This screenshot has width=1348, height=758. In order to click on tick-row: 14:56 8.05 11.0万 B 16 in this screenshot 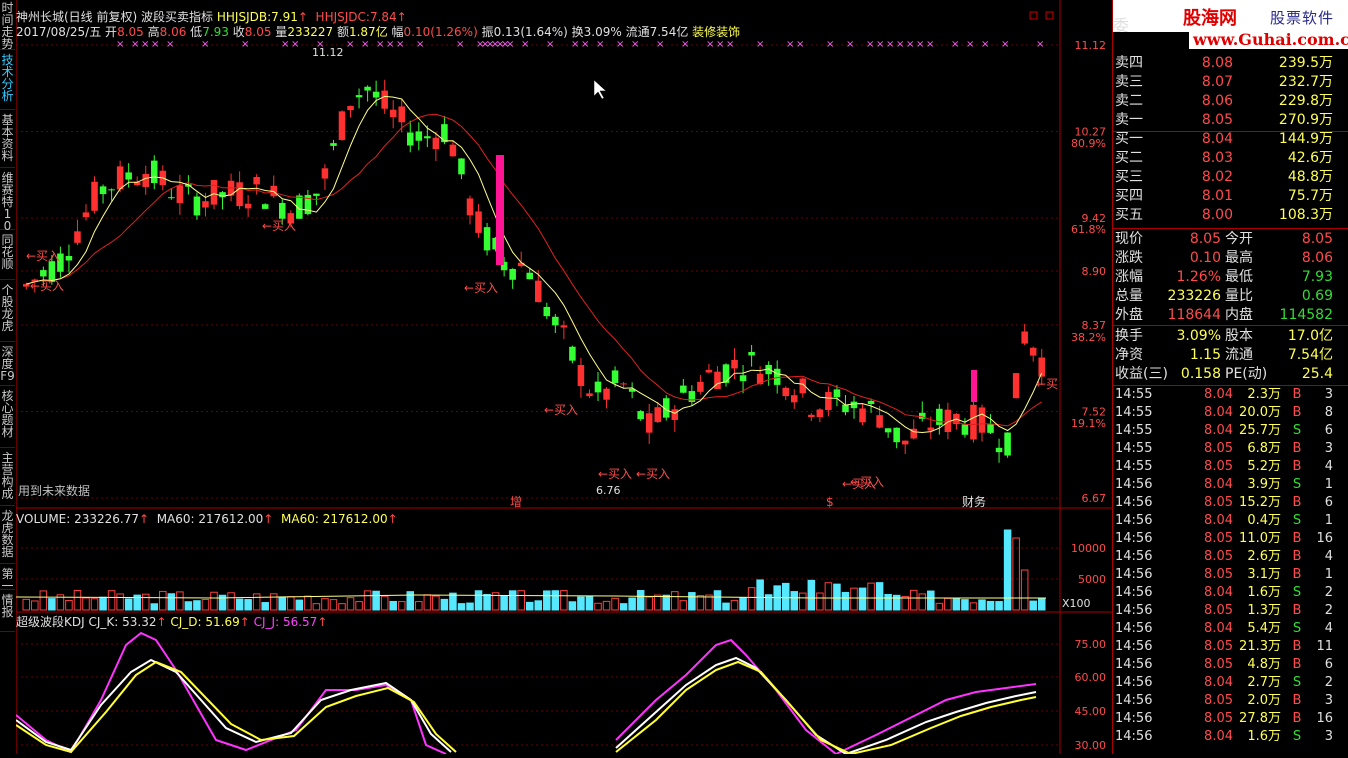, I will do `click(1230, 539)`.